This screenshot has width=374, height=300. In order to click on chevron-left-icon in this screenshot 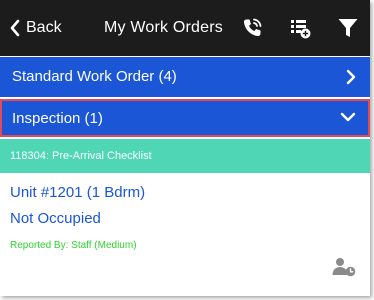, I will do `click(15, 28)`.